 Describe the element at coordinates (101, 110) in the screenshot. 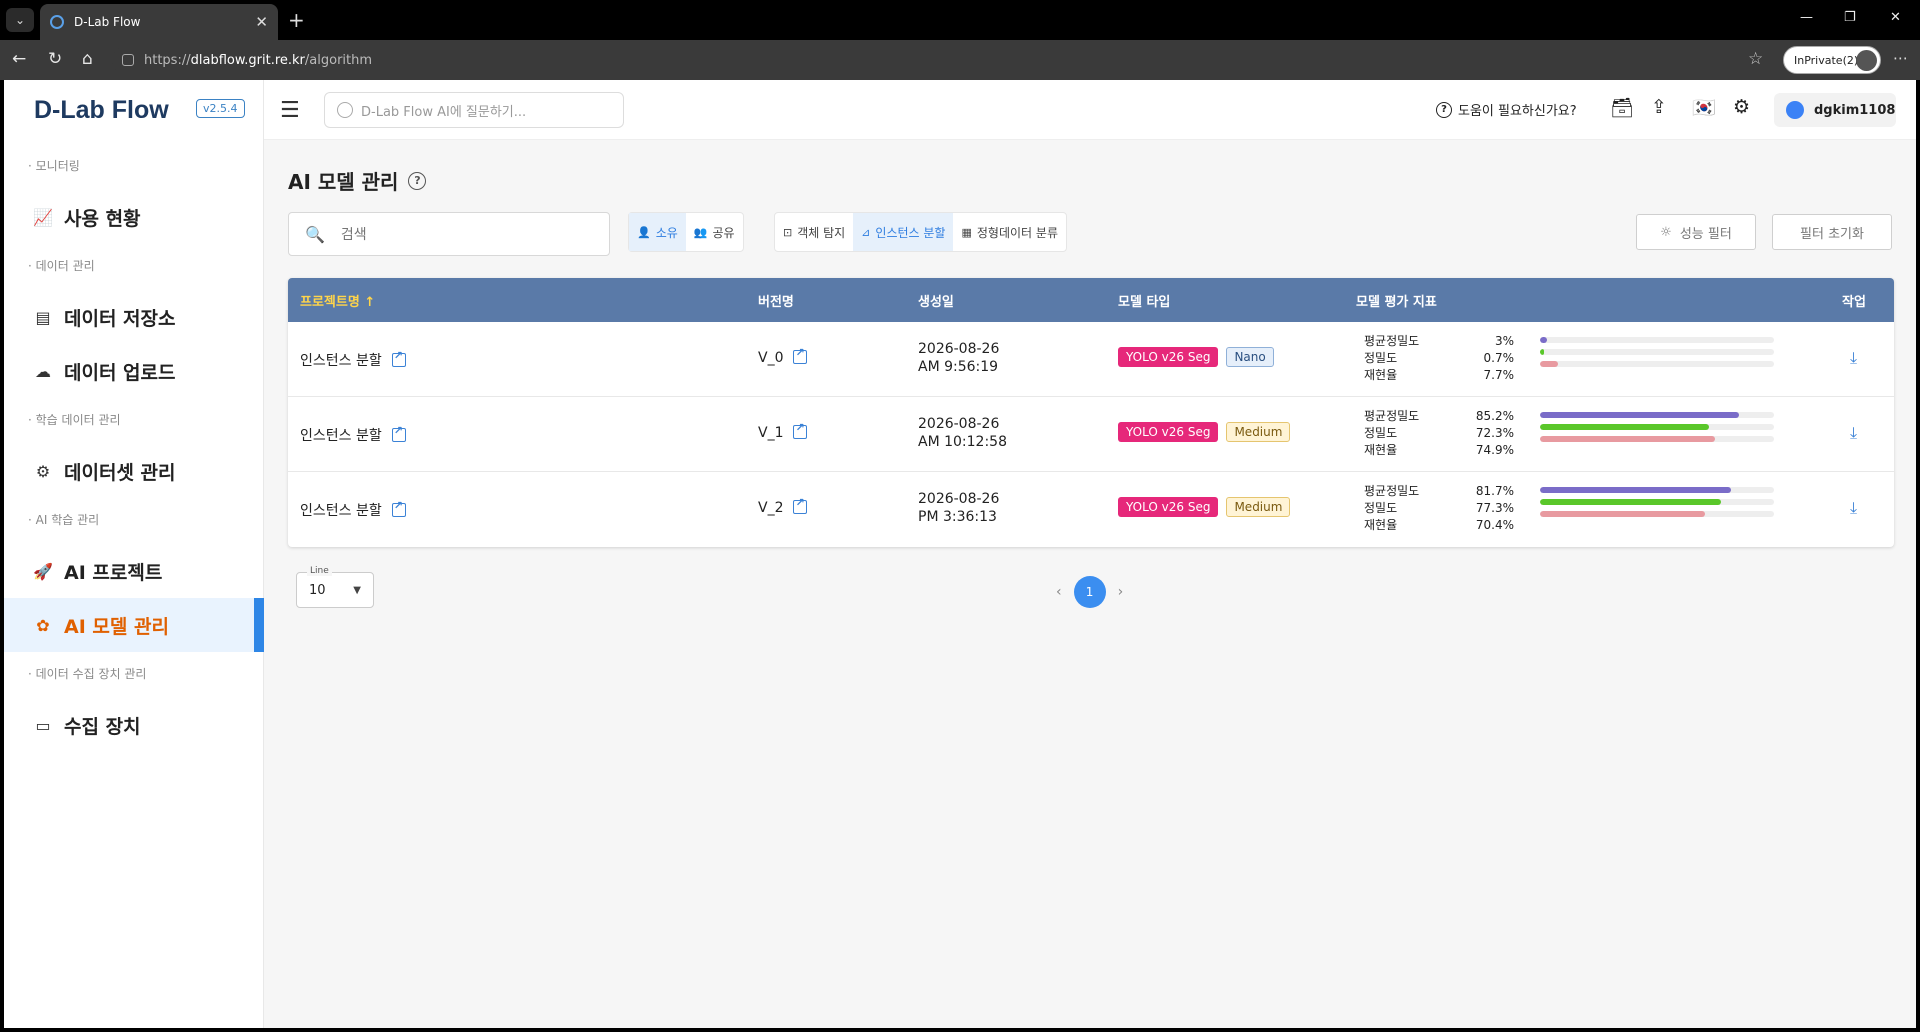

I see `app-logo: D-Lab Flow` at that location.